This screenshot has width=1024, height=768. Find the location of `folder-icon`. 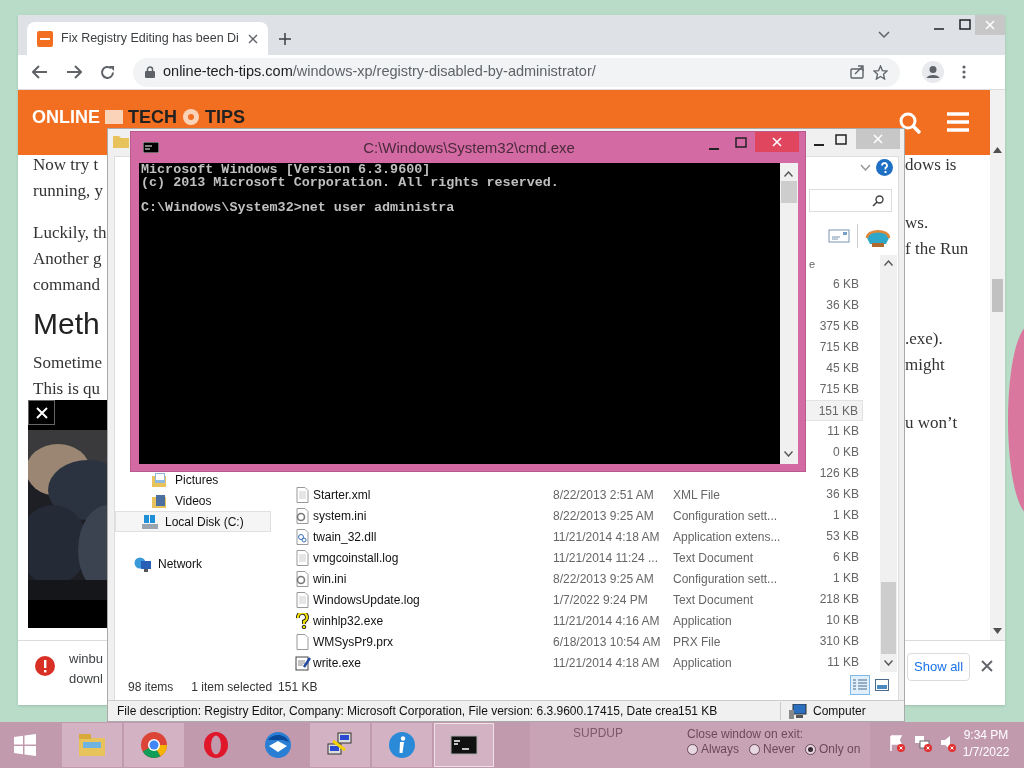

folder-icon is located at coordinates (121, 141).